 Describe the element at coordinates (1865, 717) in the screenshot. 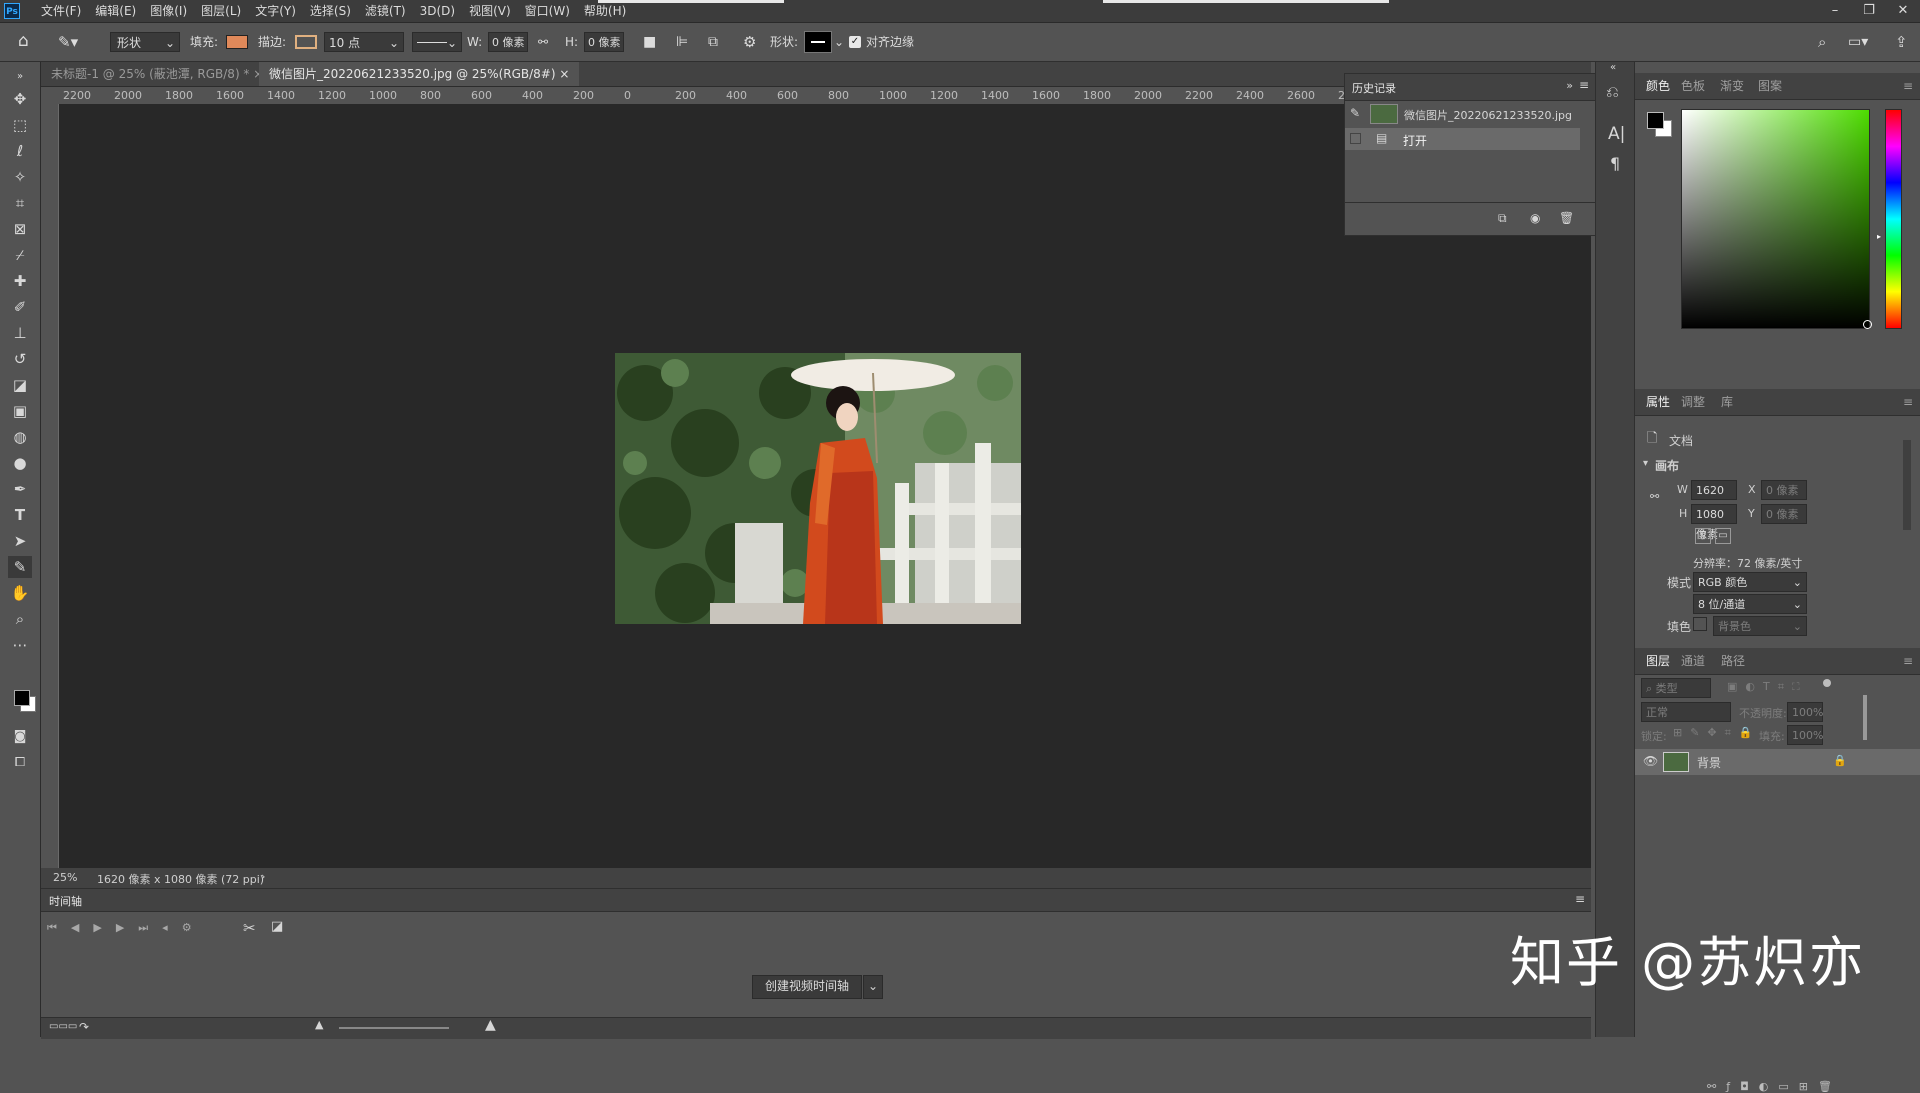

I see `panel-resize-handle` at that location.